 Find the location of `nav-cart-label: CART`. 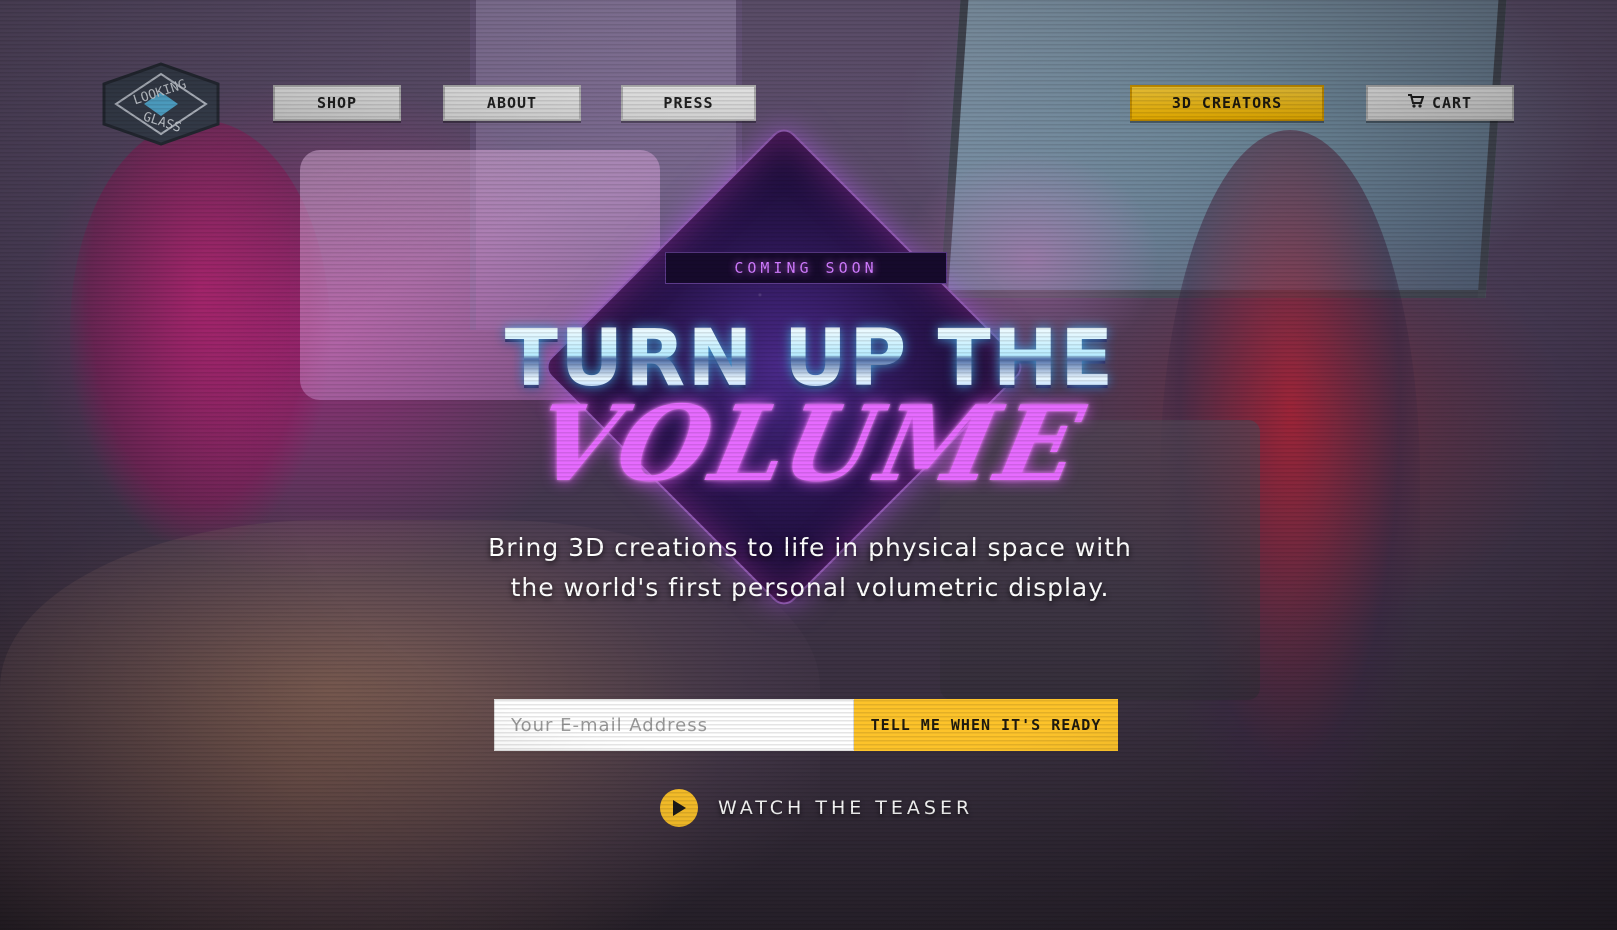

nav-cart-label: CART is located at coordinates (1452, 103).